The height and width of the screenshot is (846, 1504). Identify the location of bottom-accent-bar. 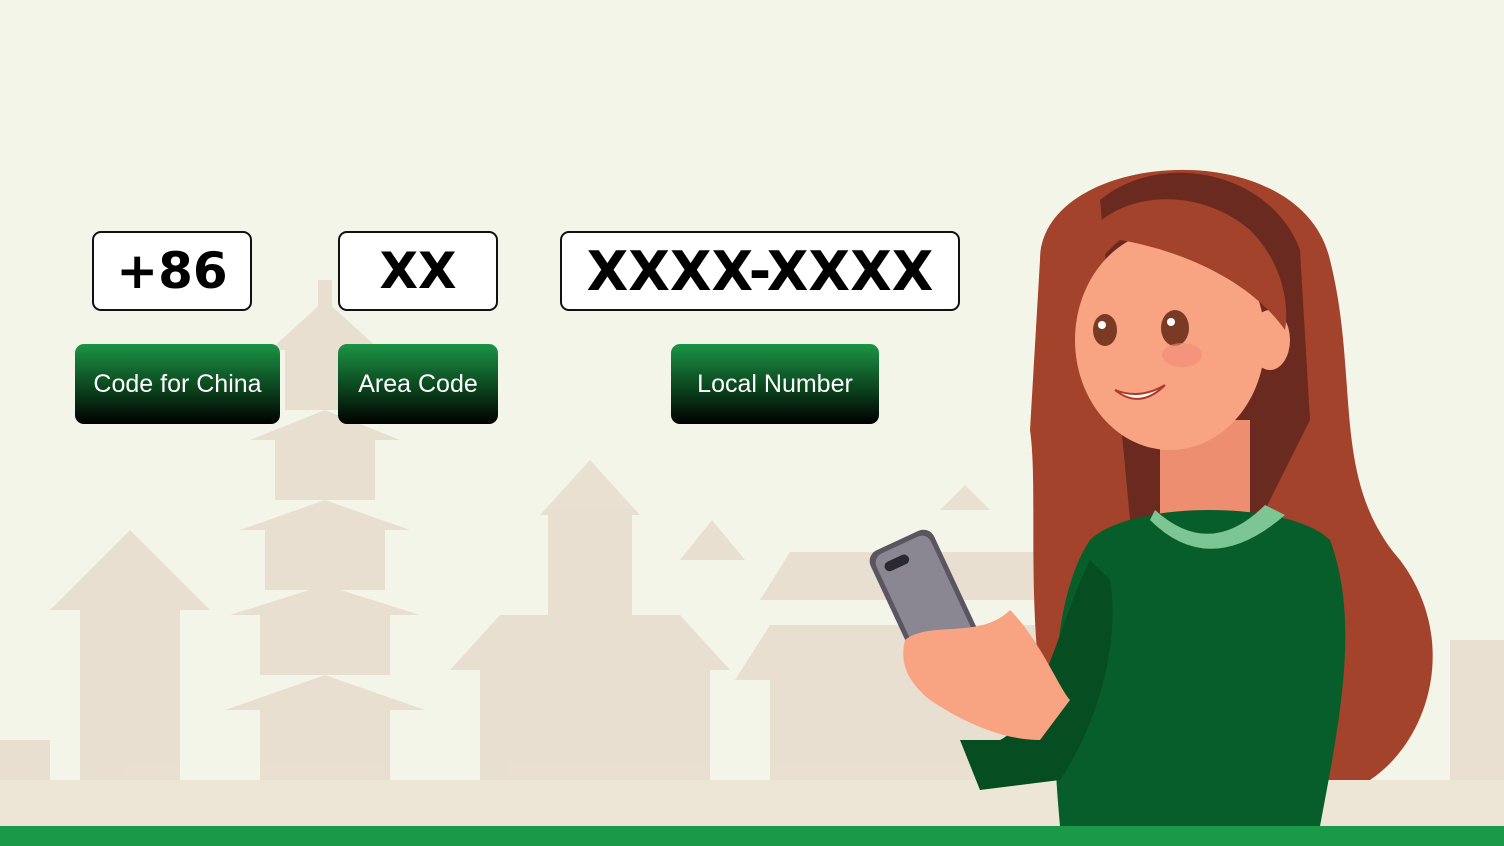
(752, 836).